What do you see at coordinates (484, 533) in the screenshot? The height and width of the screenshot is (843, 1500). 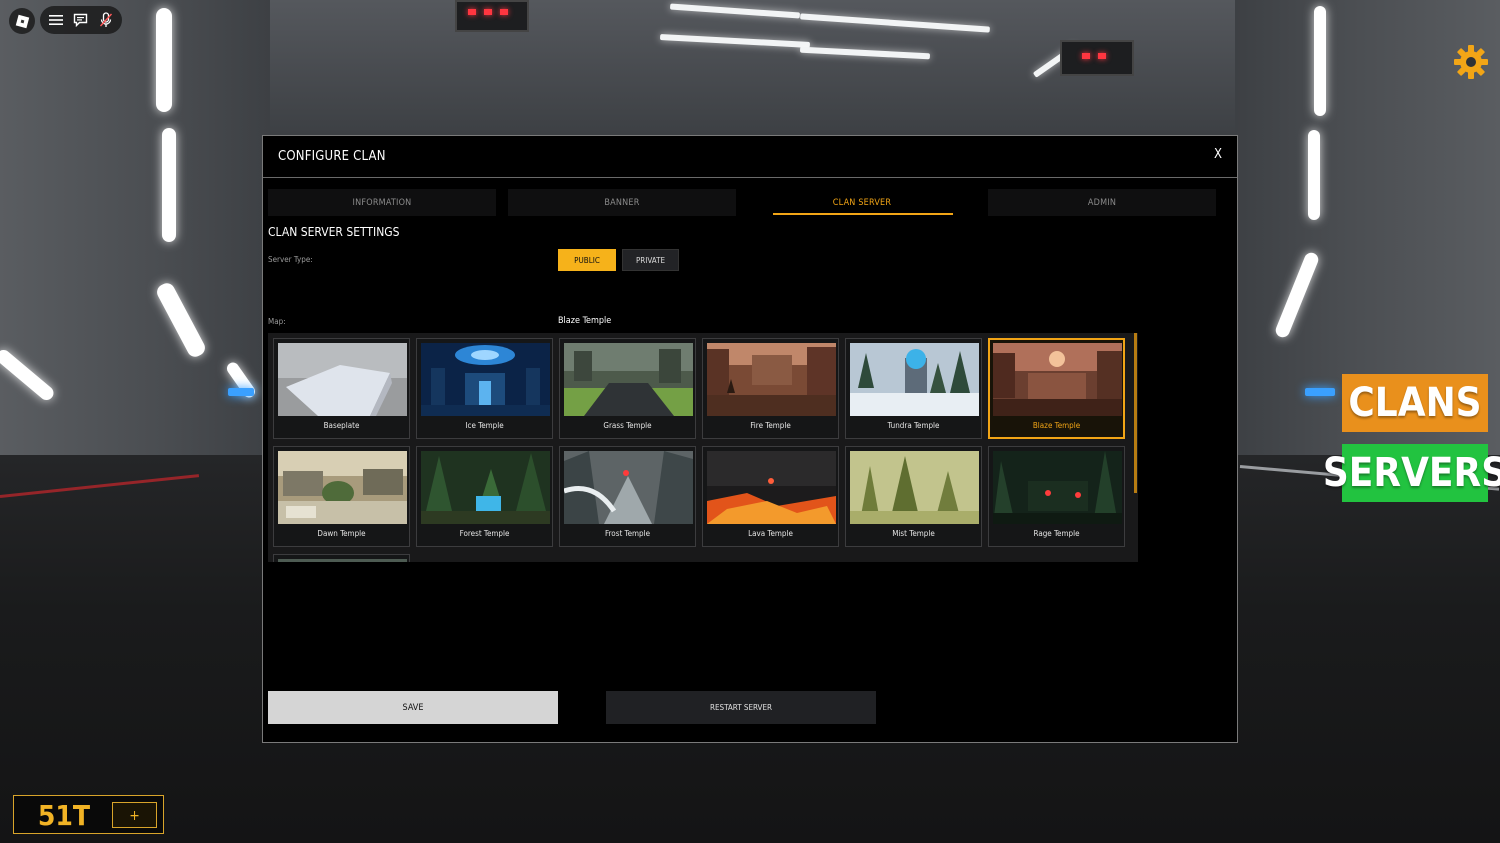 I see `map-name: Forest Temple` at bounding box center [484, 533].